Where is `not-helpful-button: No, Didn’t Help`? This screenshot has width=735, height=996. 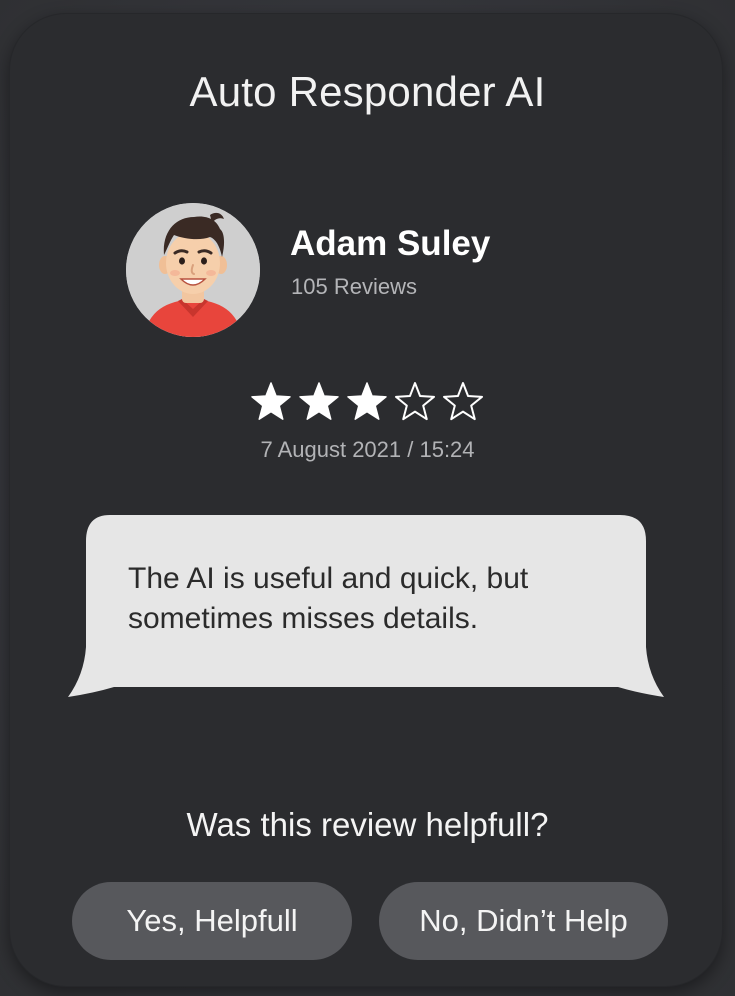
not-helpful-button: No, Didn’t Help is located at coordinates (523, 921).